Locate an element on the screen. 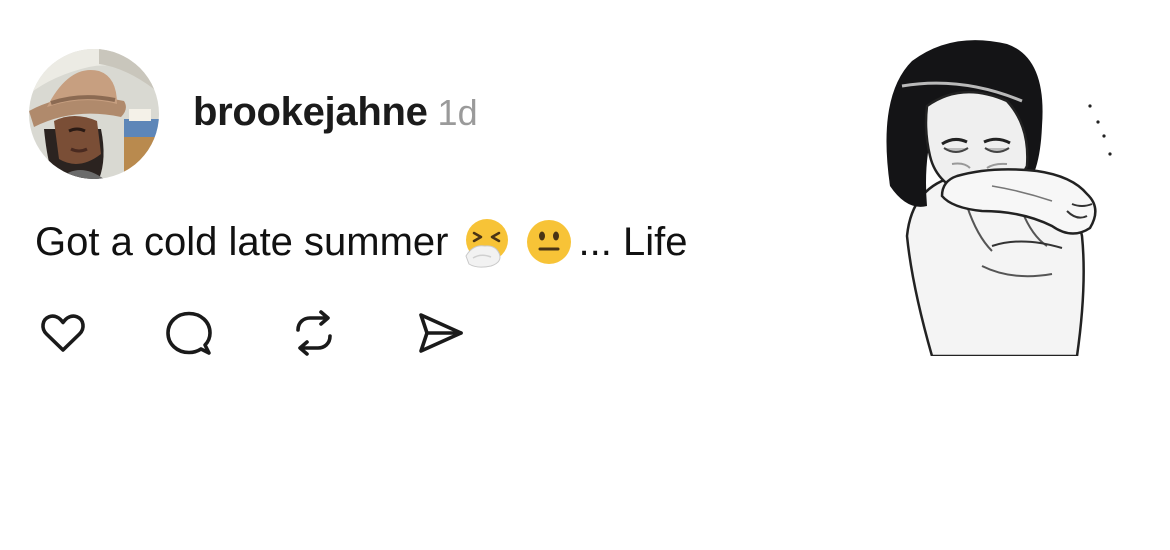  sneezing-girl-sticker is located at coordinates (997, 196).